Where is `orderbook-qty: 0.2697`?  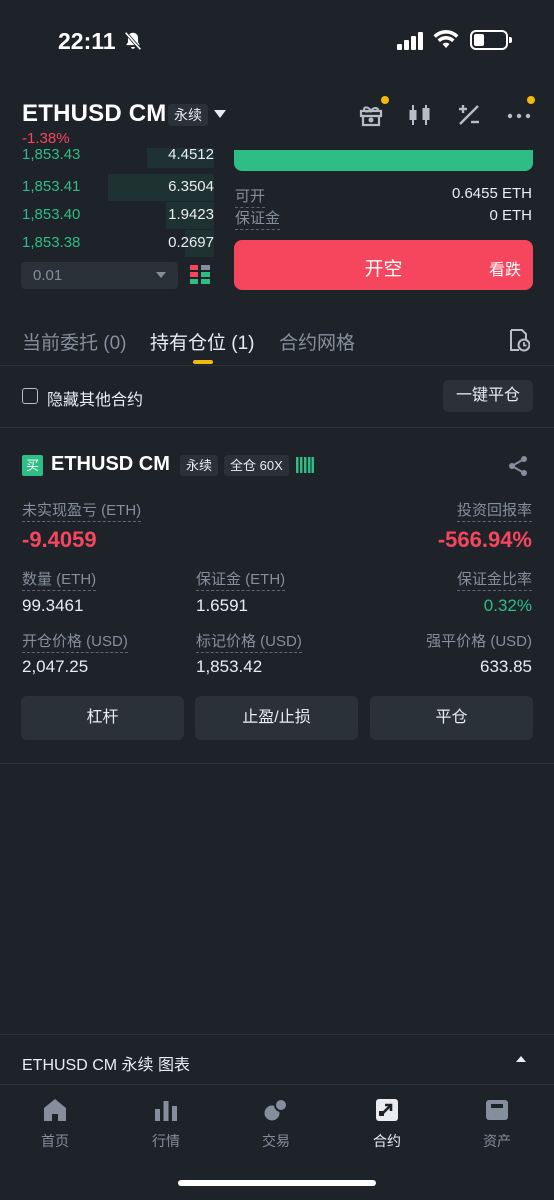 orderbook-qty: 0.2697 is located at coordinates (191, 242).